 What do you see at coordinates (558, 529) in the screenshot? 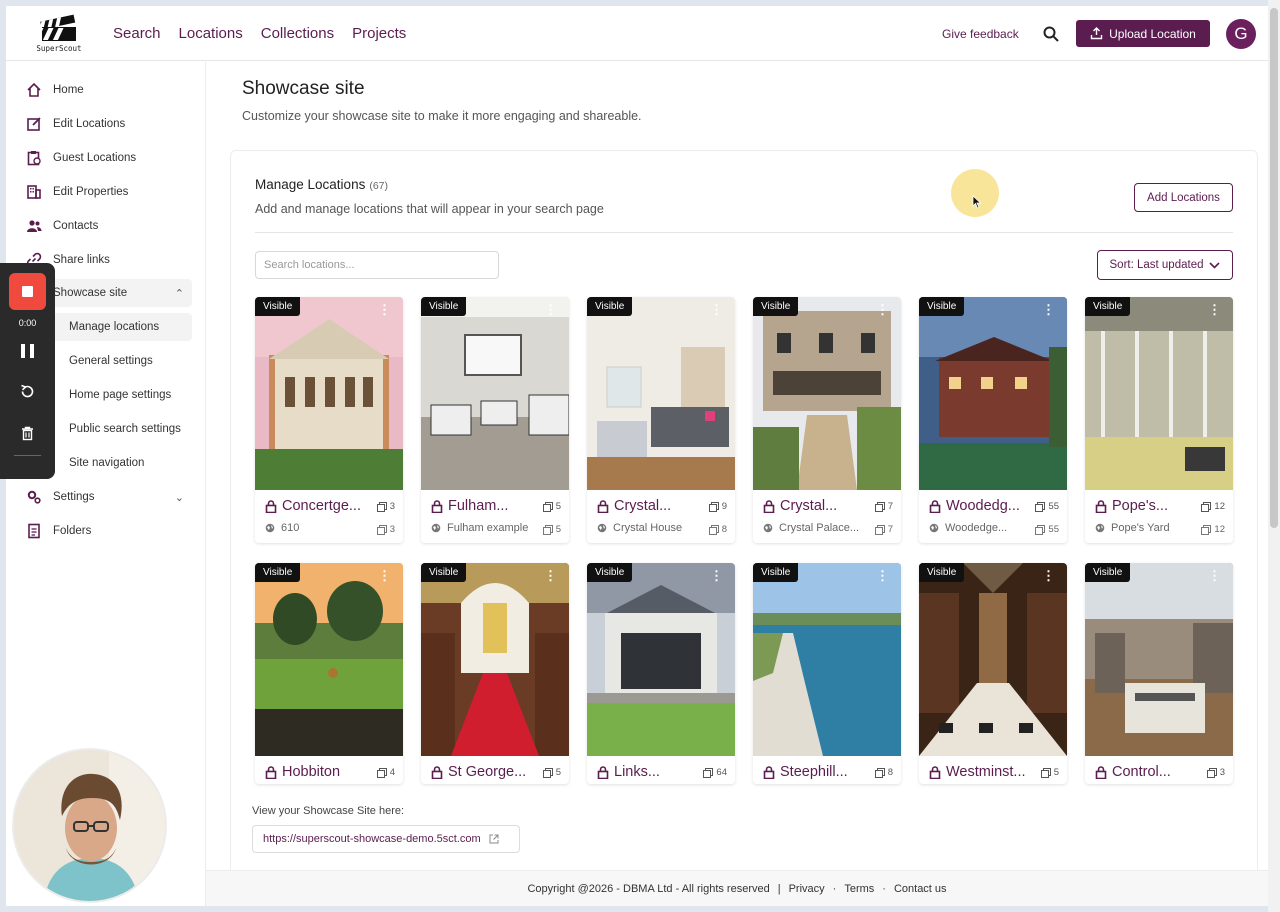
I see `property-photo-count-value: 5` at bounding box center [558, 529].